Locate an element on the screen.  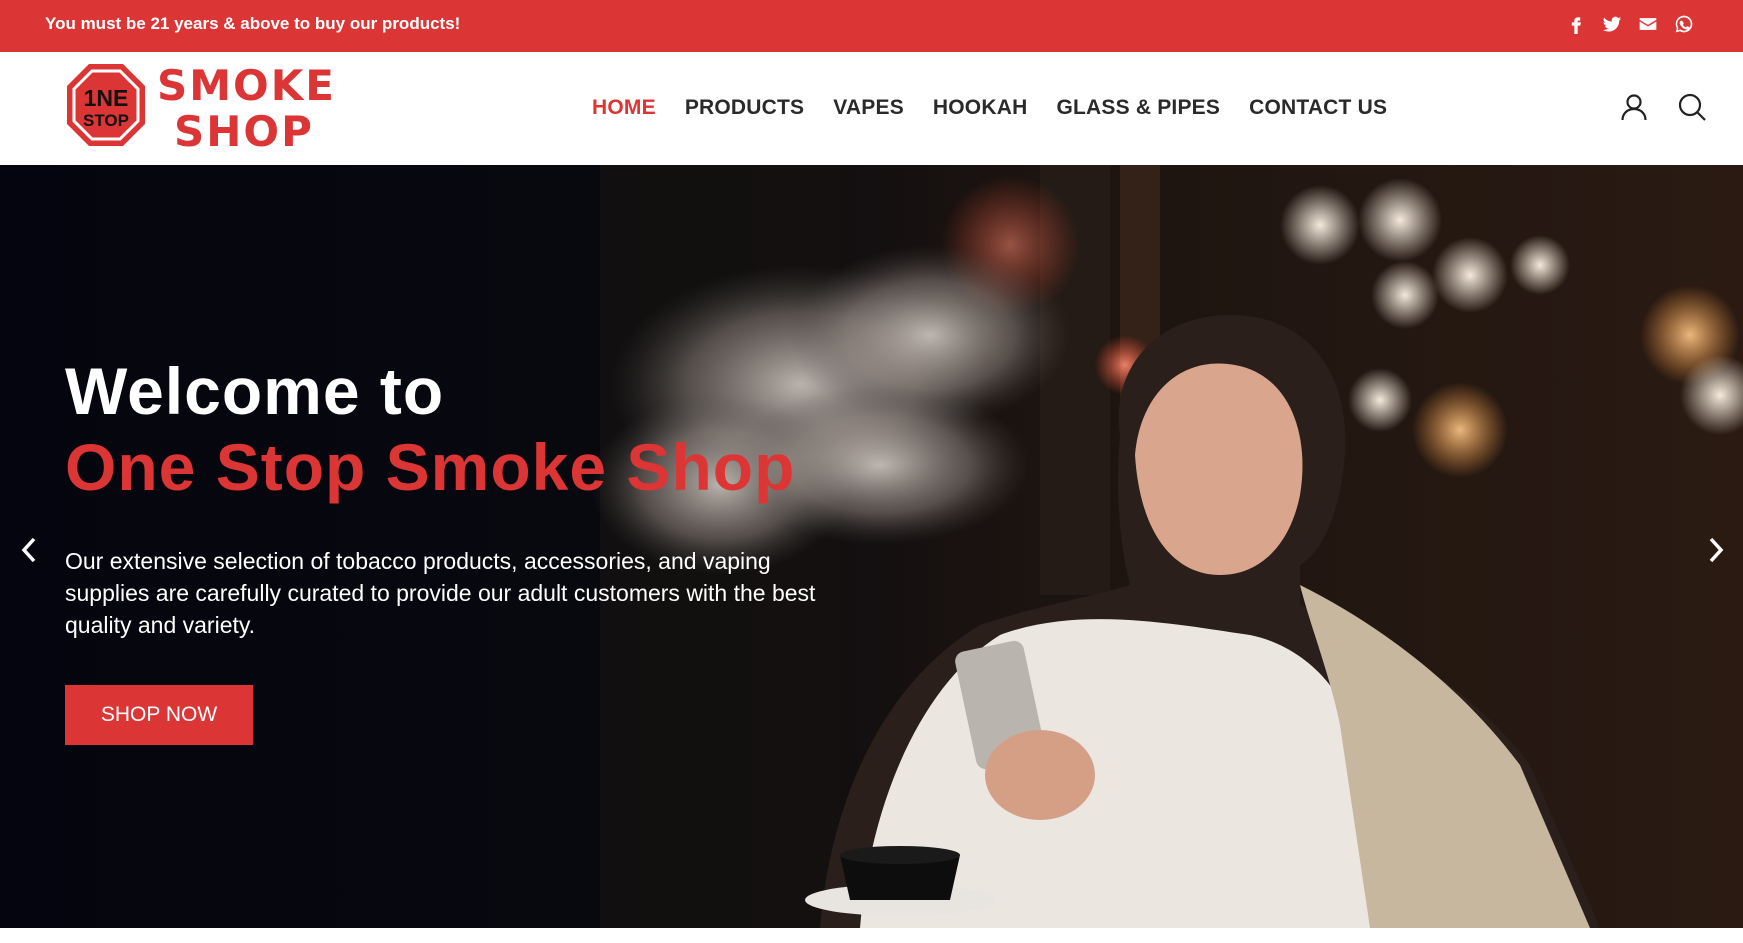
whatsapp-icon is located at coordinates (1684, 24).